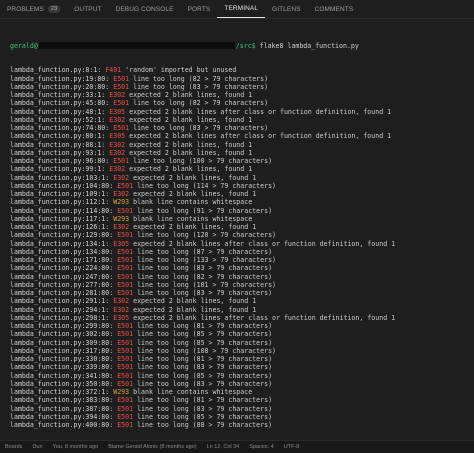 This screenshot has height=453, width=474. What do you see at coordinates (76, 447) in the screenshot?
I see `status-item: You, 8 months ago` at bounding box center [76, 447].